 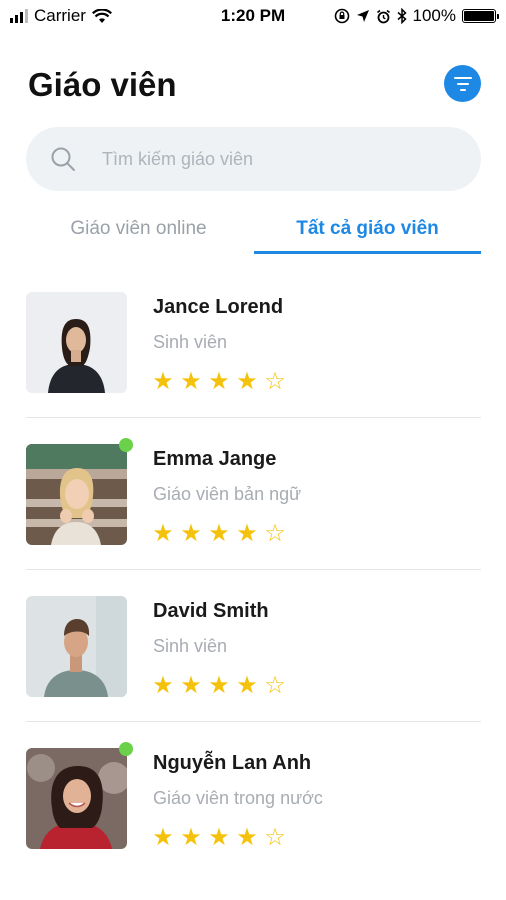 I want to click on status-right: 100%, so click(x=416, y=16).